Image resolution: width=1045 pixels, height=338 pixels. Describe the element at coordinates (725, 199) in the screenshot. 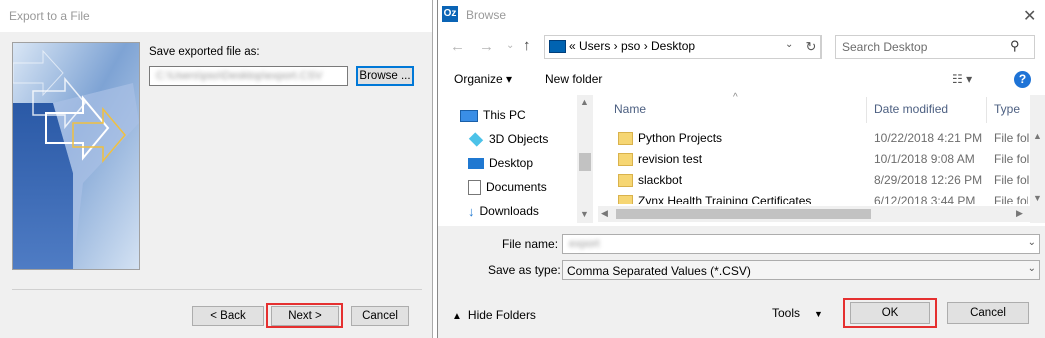

I see `file-name: Zynx Health Training Certificates` at that location.